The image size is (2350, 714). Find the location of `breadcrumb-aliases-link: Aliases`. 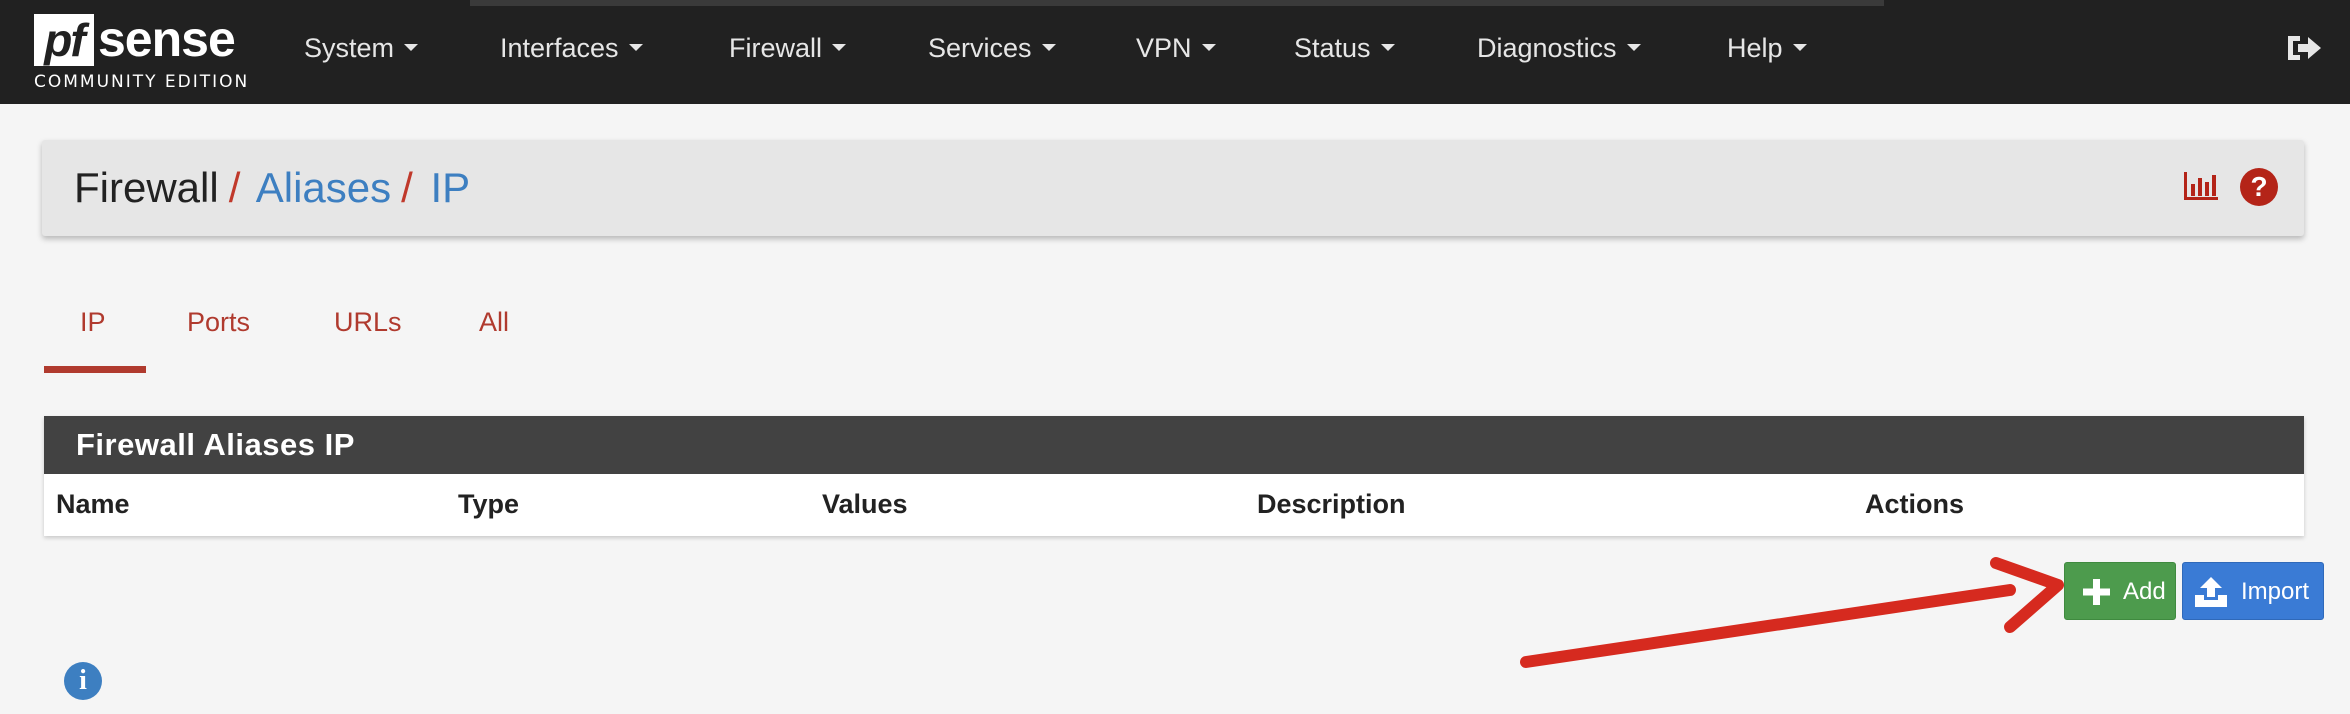

breadcrumb-aliases-link: Aliases is located at coordinates (323, 187).